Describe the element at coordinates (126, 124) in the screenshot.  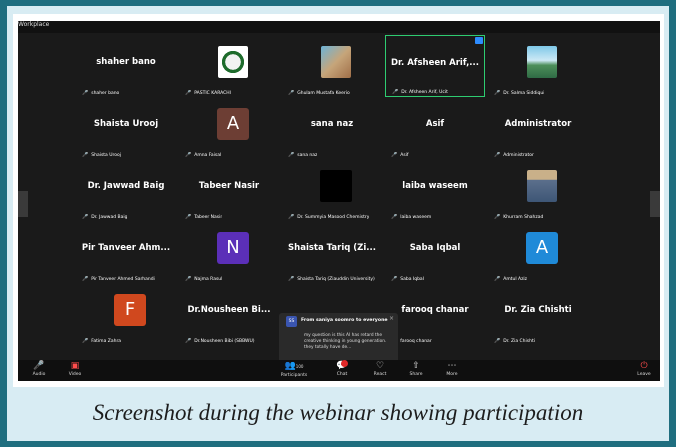
I see `participant-name: Shaista Urooj` at that location.